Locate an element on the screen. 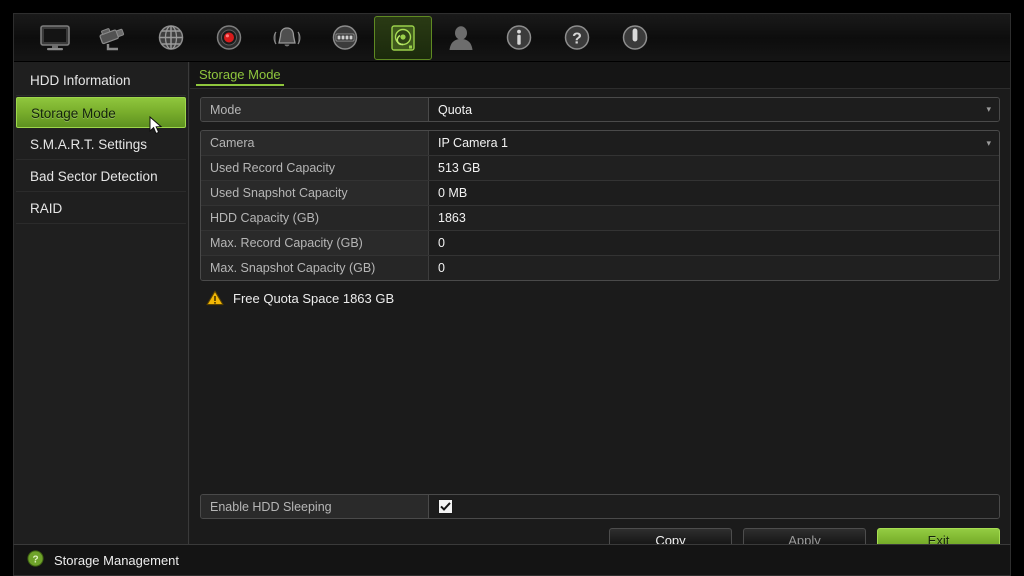 This screenshot has width=1024, height=576. toolbar-item-info is located at coordinates (519, 38).